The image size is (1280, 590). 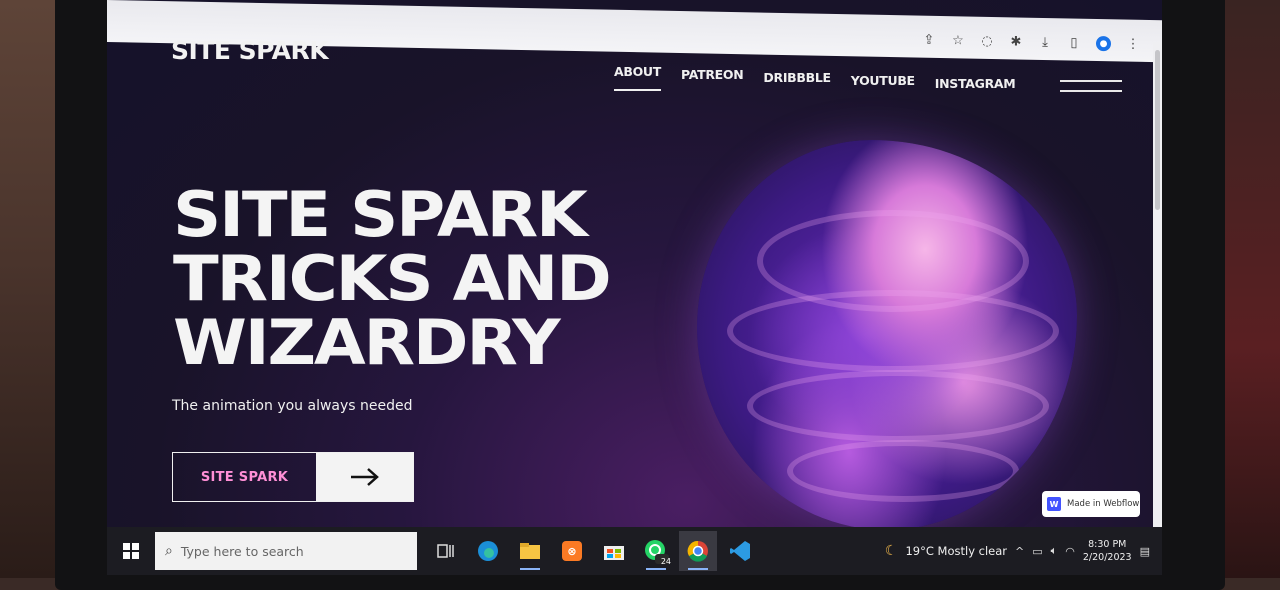 I want to click on made-in-webflow-badge: W Made in Webflow, so click(x=1091, y=504).